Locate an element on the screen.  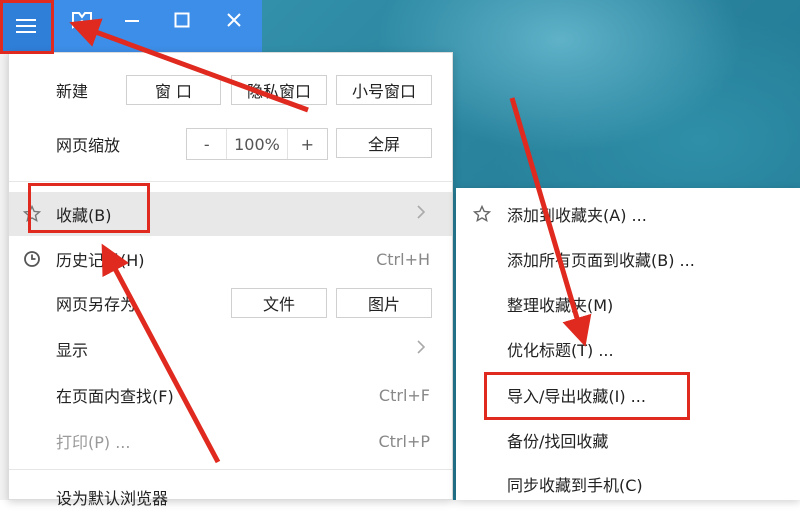
zoom-level: 100% is located at coordinates (257, 144).